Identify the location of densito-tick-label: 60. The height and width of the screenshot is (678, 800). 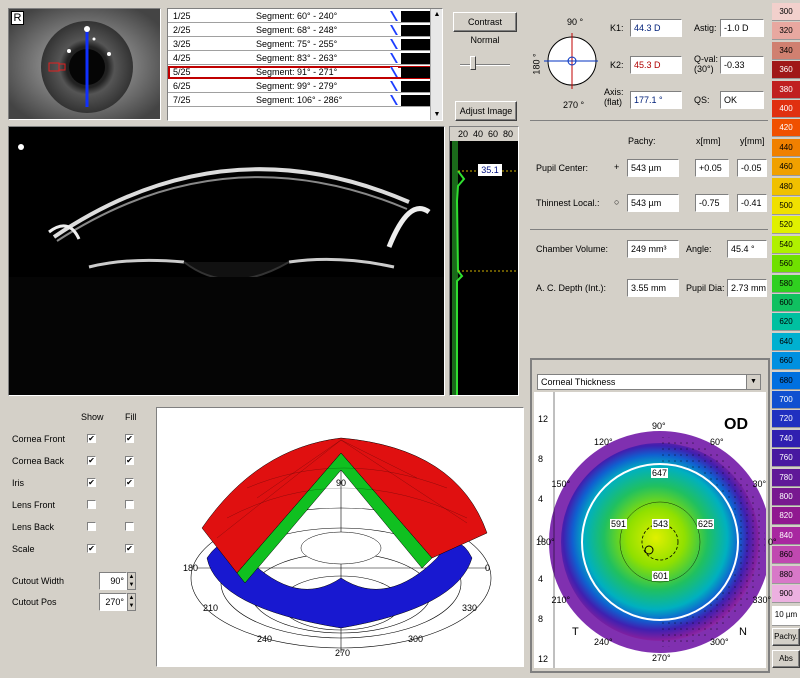
(493, 134).